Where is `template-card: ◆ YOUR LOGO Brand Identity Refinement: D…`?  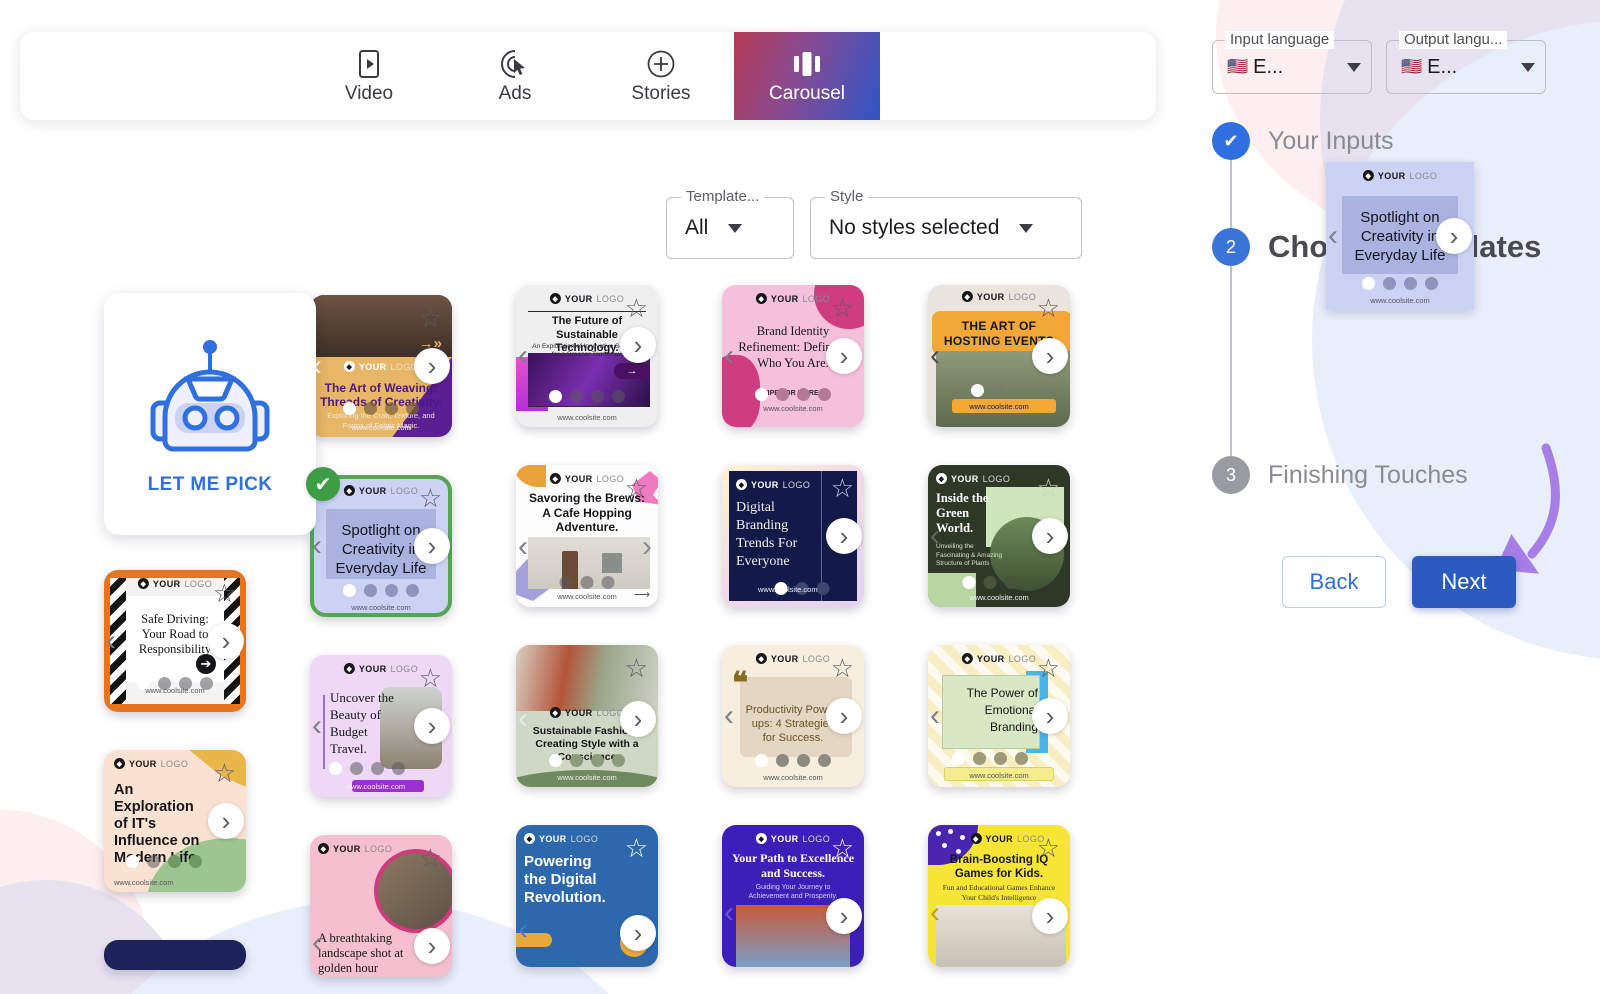 template-card: ◆ YOUR LOGO Brand Identity Refinement: D… is located at coordinates (793, 356).